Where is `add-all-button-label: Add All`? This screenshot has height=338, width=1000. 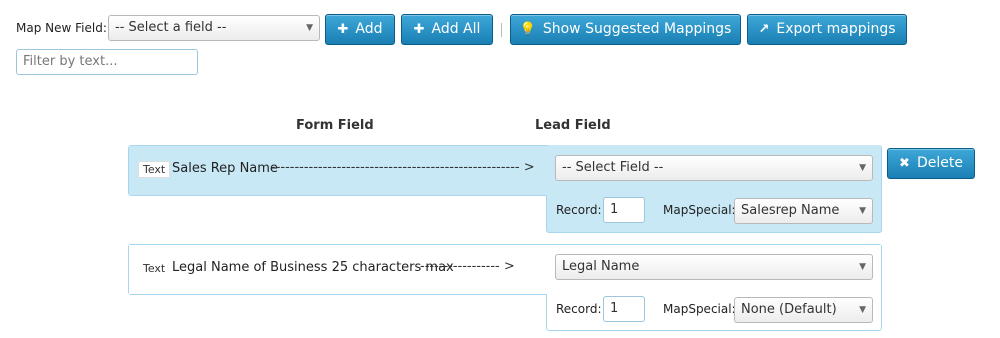
add-all-button-label: Add All is located at coordinates (456, 29).